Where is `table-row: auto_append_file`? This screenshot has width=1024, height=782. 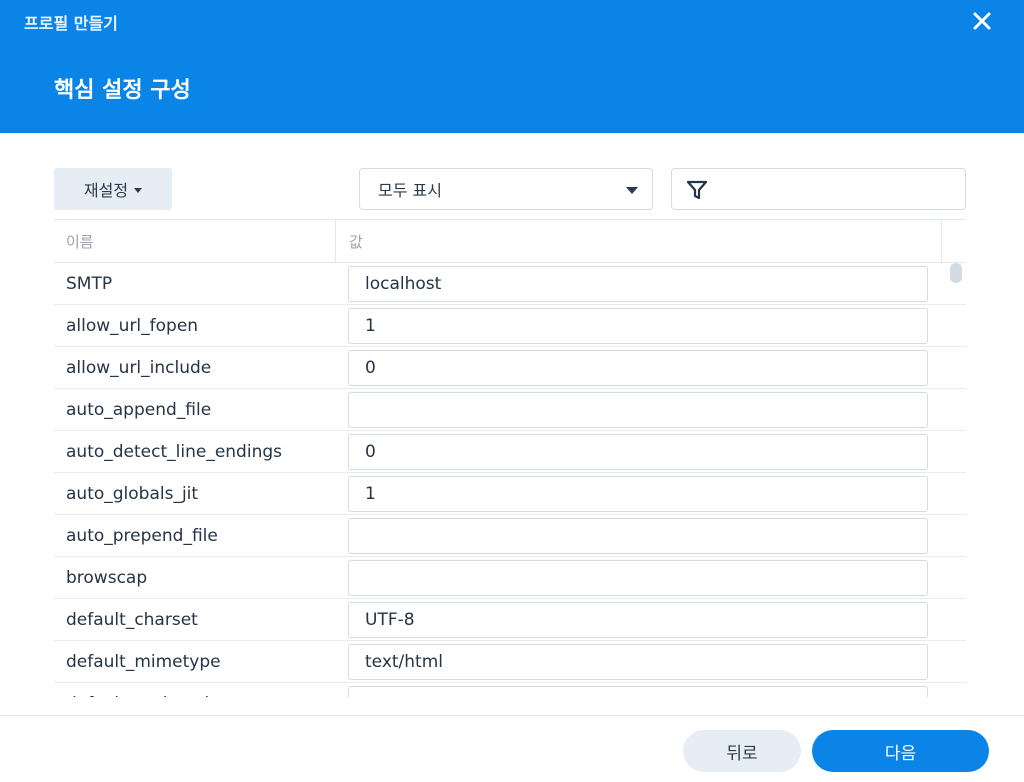 table-row: auto_append_file is located at coordinates (510, 410).